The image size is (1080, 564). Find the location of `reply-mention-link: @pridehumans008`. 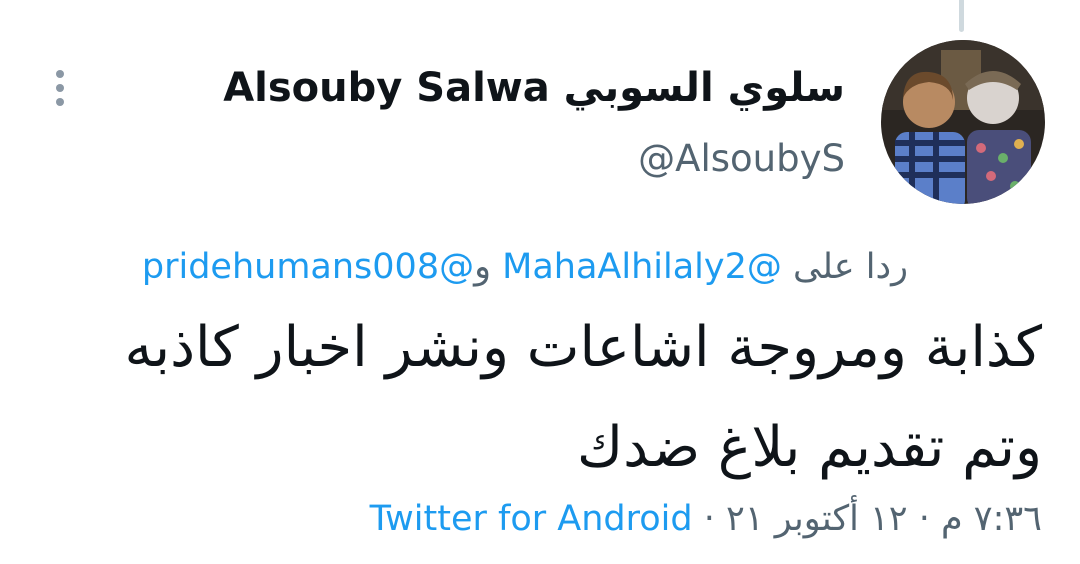

reply-mention-link: @pridehumans008 is located at coordinates (308, 267).